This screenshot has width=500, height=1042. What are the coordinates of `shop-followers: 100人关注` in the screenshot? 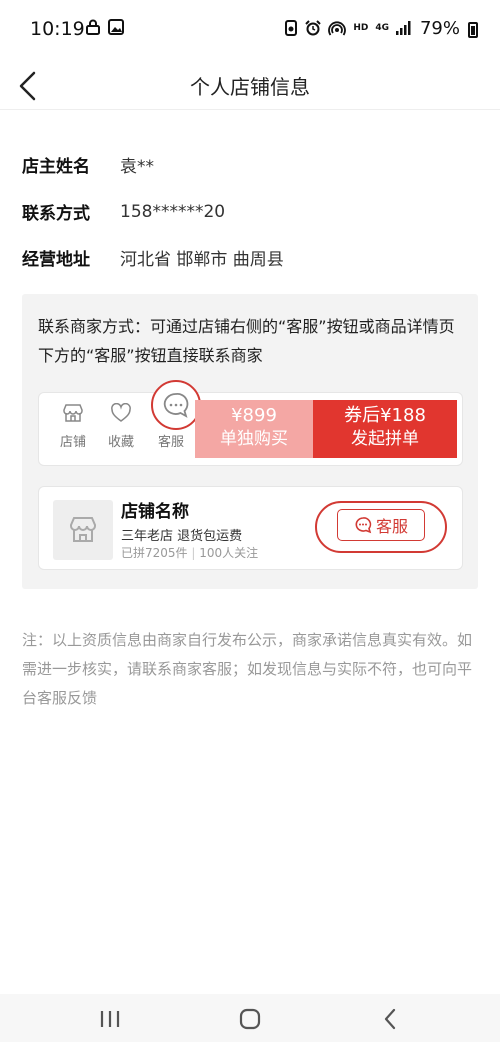 It's located at (229, 553).